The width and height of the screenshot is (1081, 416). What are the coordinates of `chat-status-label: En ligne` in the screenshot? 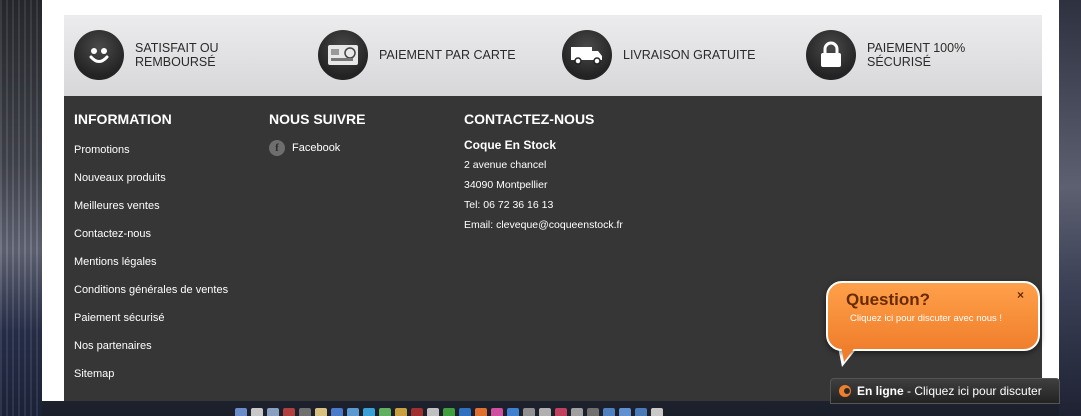 It's located at (880, 391).